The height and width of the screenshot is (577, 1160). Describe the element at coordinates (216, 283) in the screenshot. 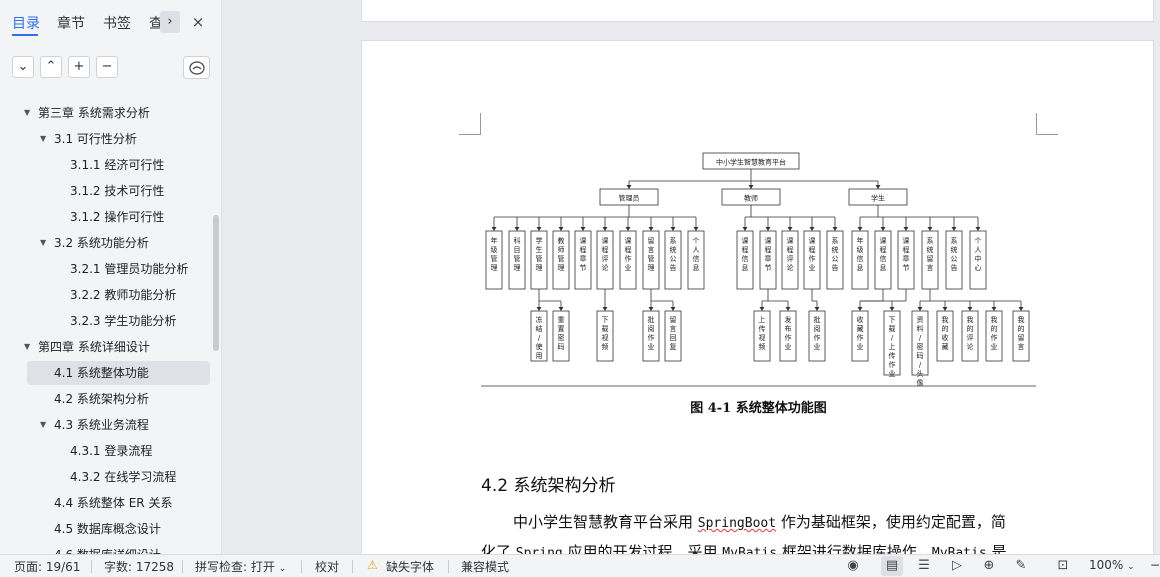

I see `toc-scrollbar` at that location.